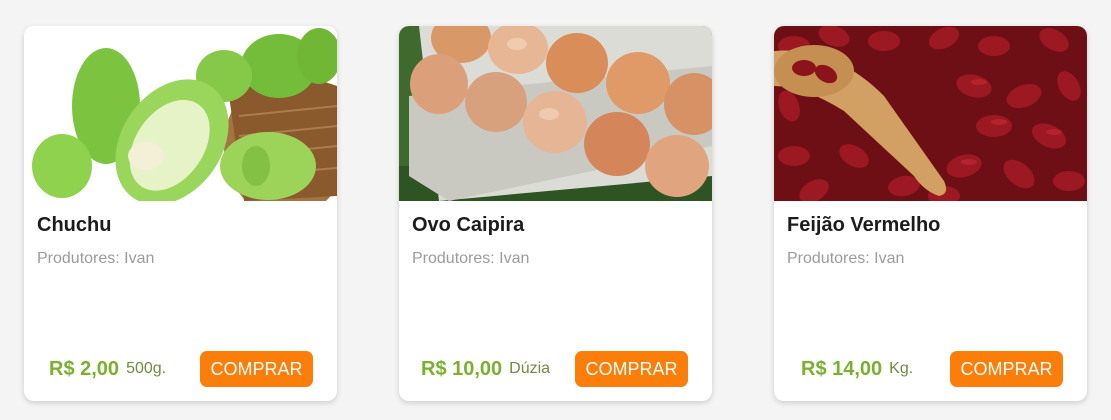 This screenshot has width=1111, height=420. I want to click on chayote-photo, so click(180, 113).